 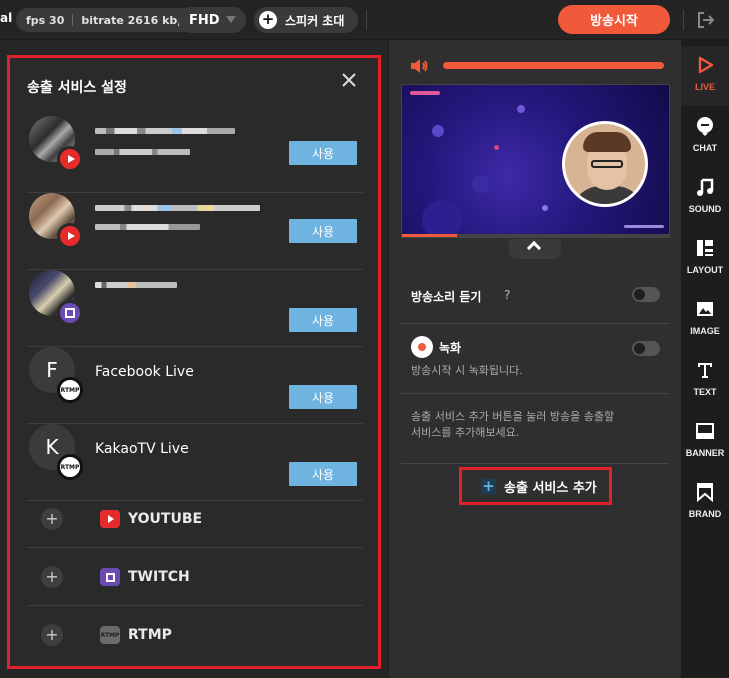 I want to click on add-service-row-youtube: + YOUTUBE, so click(x=195, y=519).